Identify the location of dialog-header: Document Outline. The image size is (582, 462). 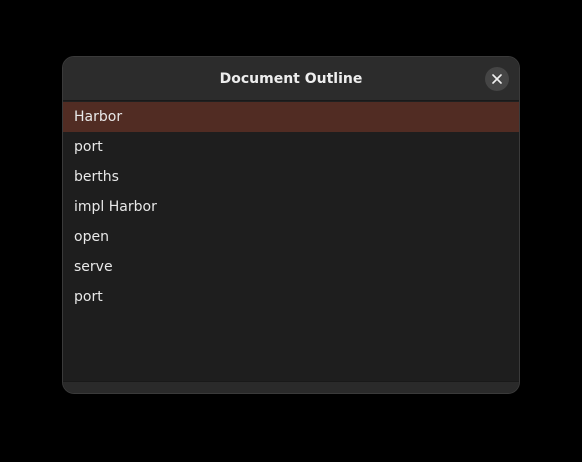
(291, 79).